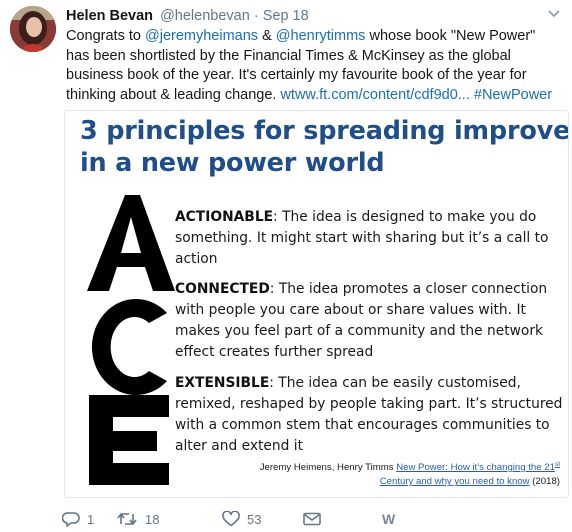 The image size is (572, 532). Describe the element at coordinates (33, 29) in the screenshot. I see `avatar` at that location.